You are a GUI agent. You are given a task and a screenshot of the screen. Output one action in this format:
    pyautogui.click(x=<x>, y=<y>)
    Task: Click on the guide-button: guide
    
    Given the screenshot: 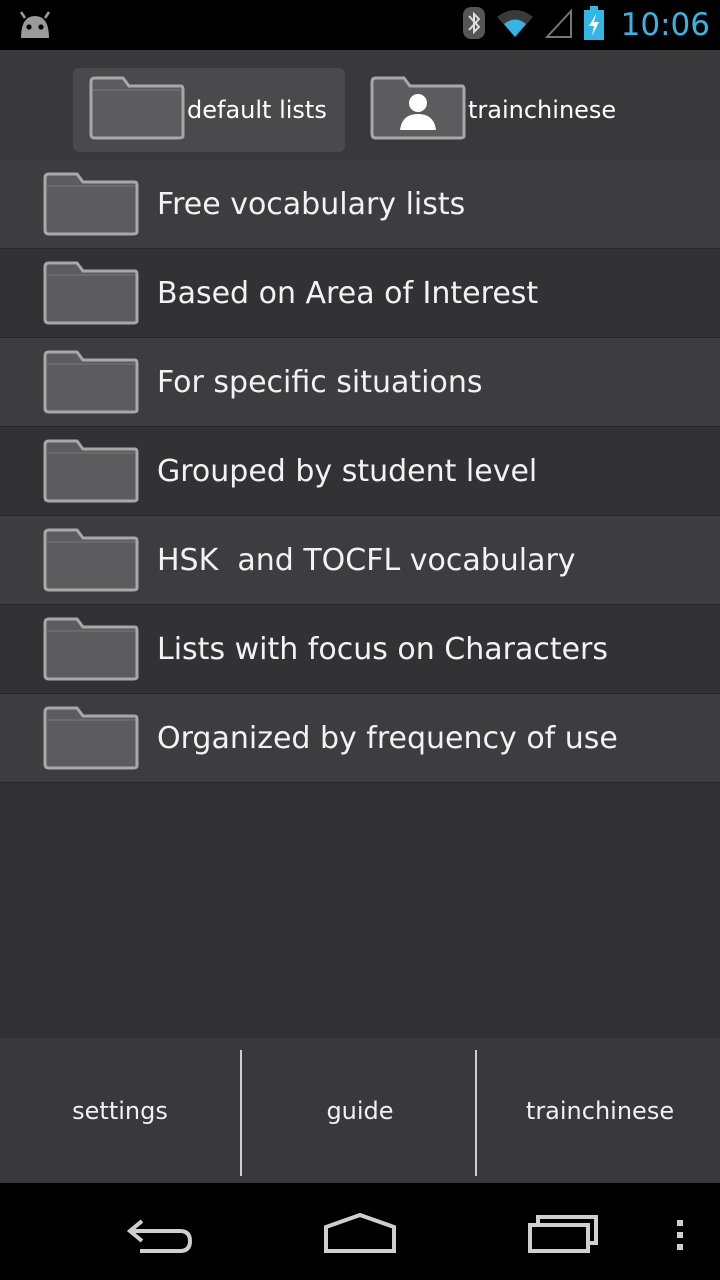 What is the action you would take?
    pyautogui.click(x=360, y=1110)
    